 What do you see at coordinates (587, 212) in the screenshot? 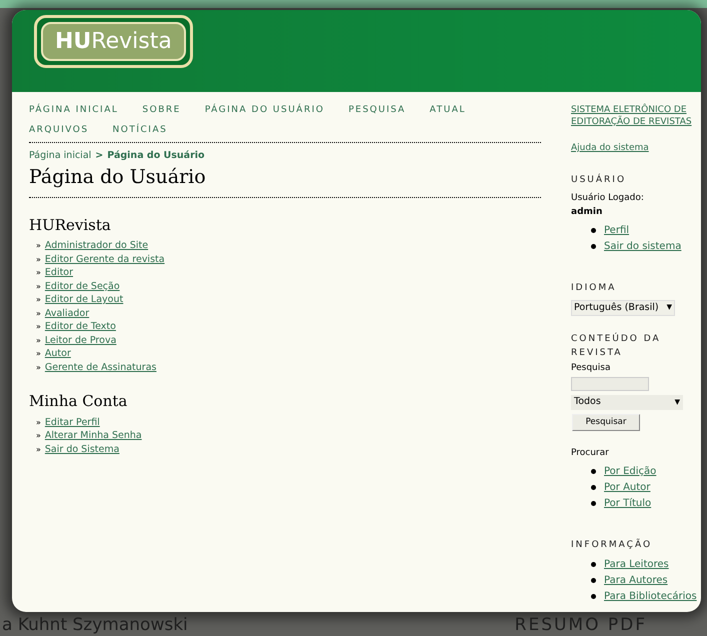
I see `username: admin` at bounding box center [587, 212].